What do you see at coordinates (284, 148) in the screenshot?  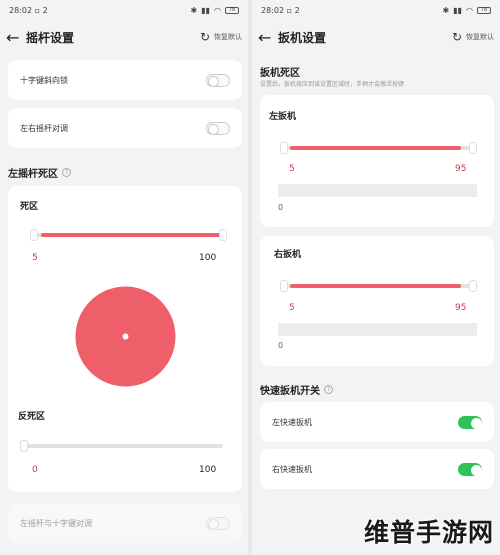 I see `left-trigger-min-handle` at bounding box center [284, 148].